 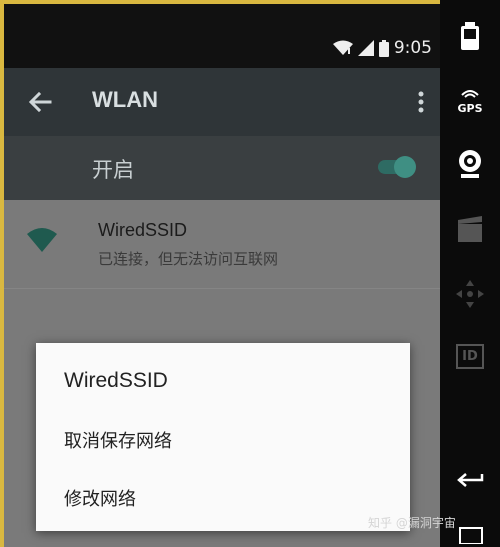 What do you see at coordinates (412, 48) in the screenshot?
I see `clock: 9:05` at bounding box center [412, 48].